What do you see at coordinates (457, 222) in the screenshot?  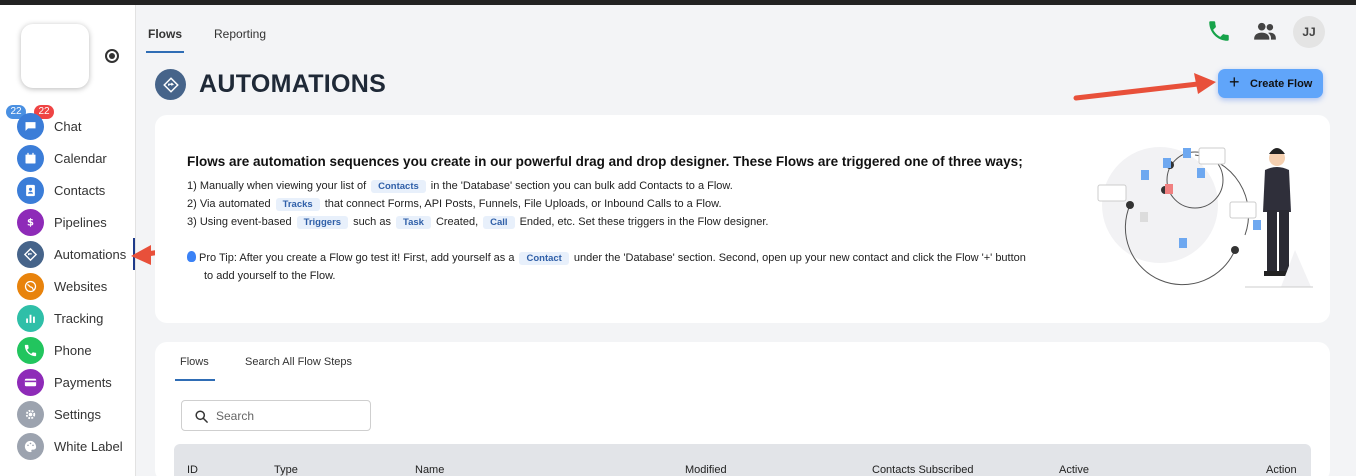 I see `info-text: Created,` at bounding box center [457, 222].